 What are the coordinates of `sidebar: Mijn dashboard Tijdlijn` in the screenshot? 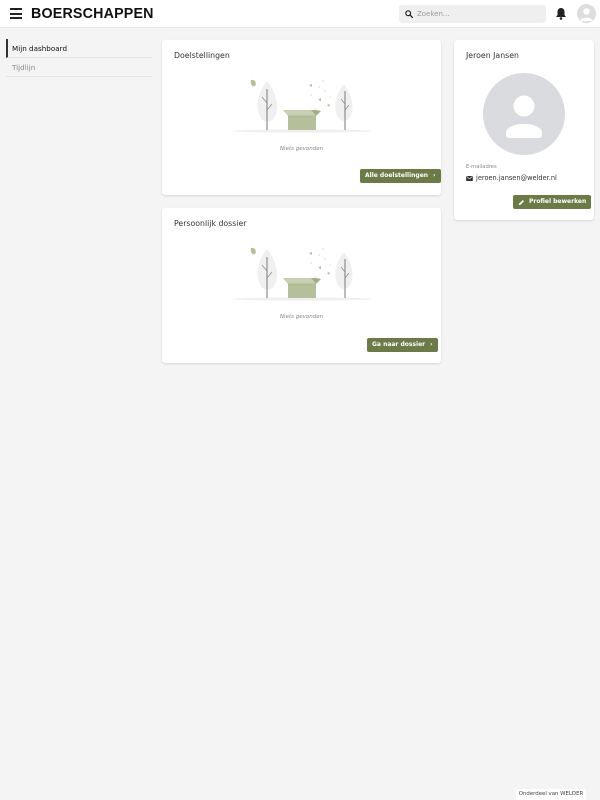 It's located at (79, 58).